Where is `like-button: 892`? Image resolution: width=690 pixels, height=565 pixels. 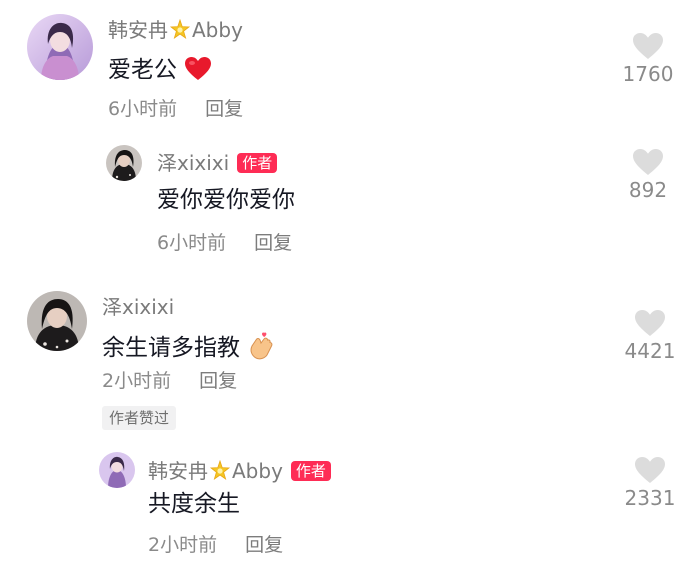 like-button: 892 is located at coordinates (648, 174).